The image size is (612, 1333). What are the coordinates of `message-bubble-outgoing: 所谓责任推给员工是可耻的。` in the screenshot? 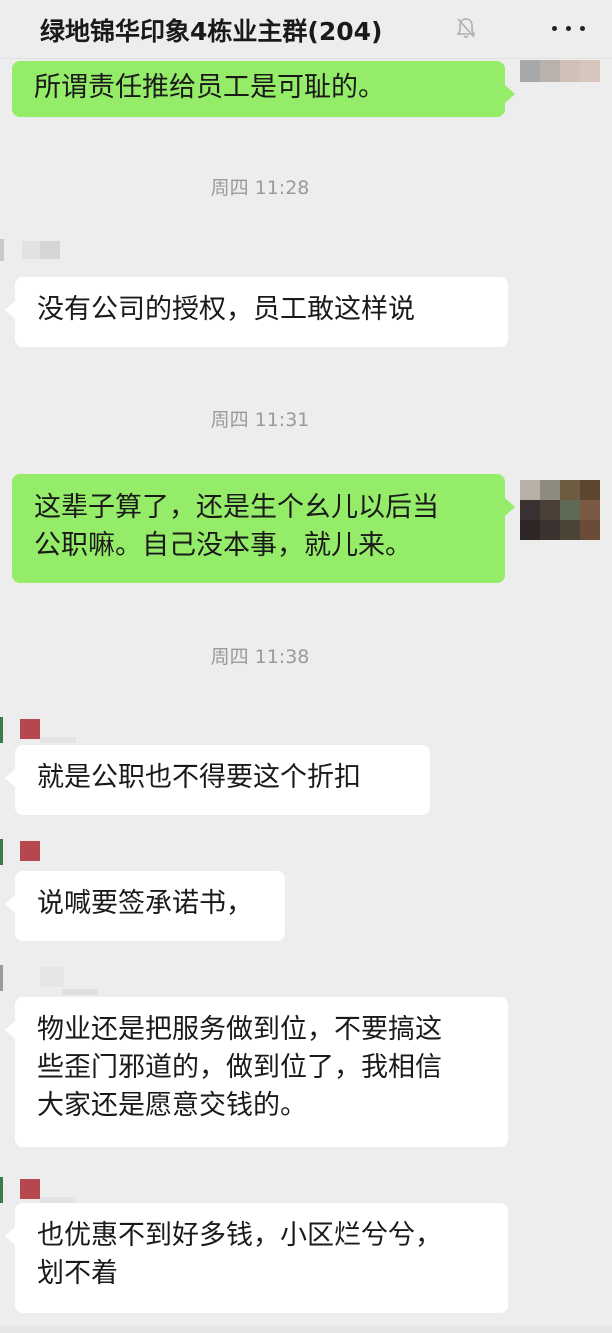 It's located at (263, 89).